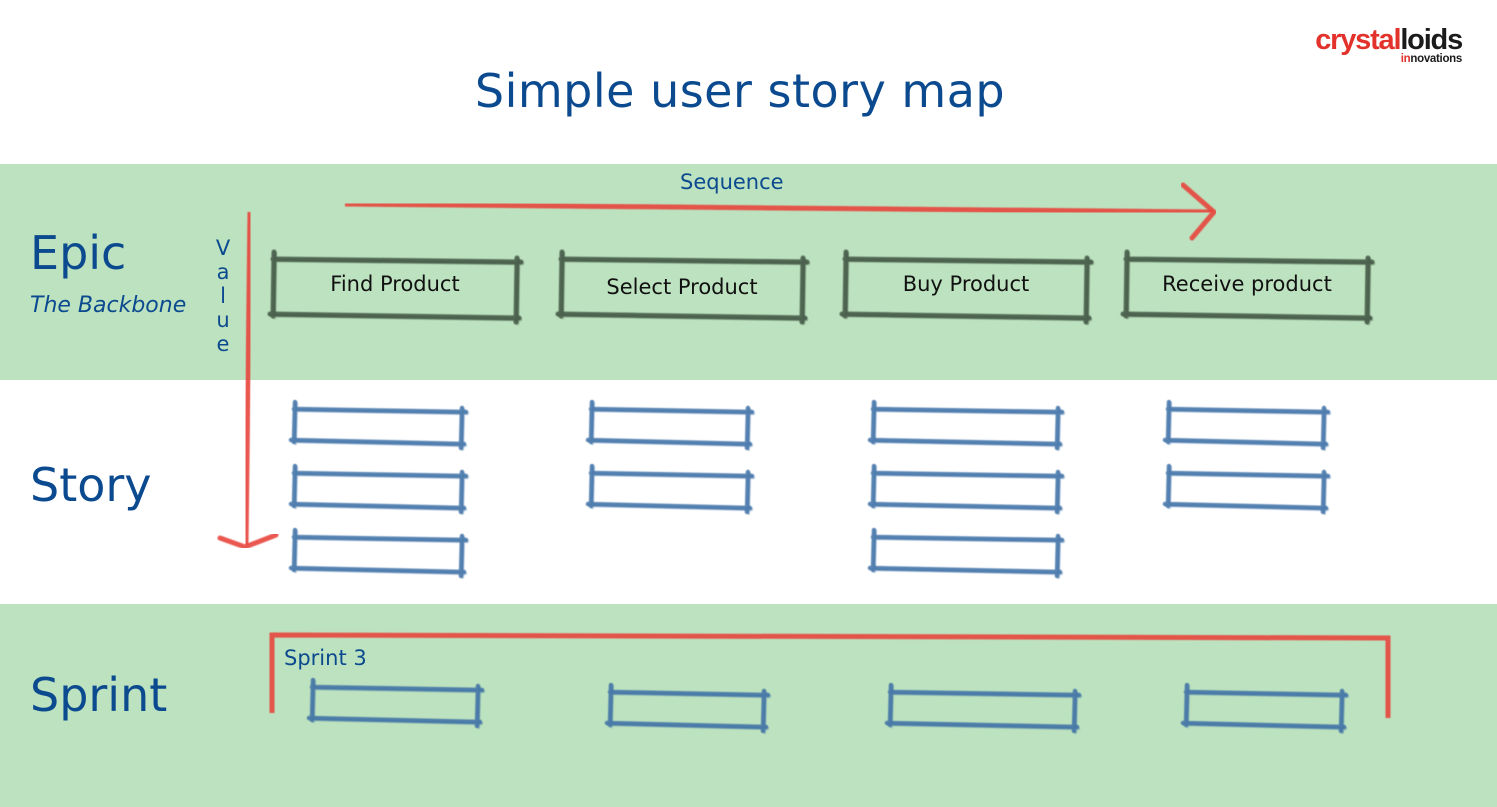 The image size is (1497, 807). I want to click on epic-card-label: Select Product, so click(682, 287).